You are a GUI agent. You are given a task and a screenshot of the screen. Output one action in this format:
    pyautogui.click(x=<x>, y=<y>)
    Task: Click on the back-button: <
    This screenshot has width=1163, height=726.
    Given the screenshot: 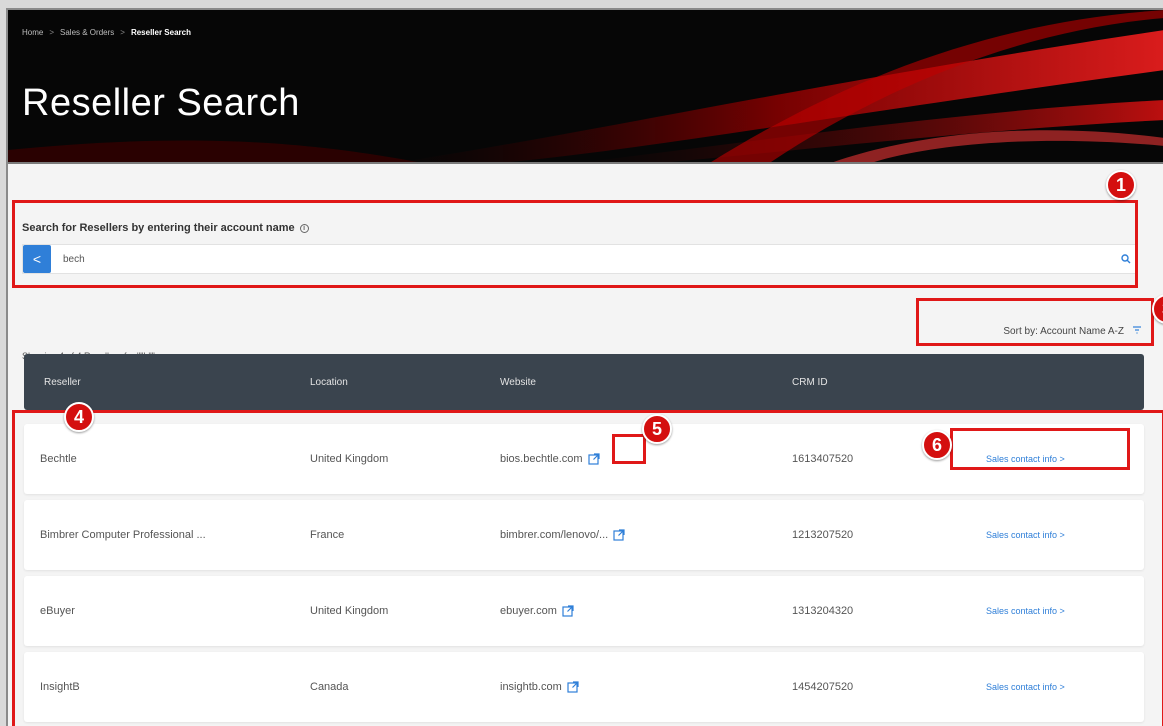 What is the action you would take?
    pyautogui.click(x=37, y=259)
    